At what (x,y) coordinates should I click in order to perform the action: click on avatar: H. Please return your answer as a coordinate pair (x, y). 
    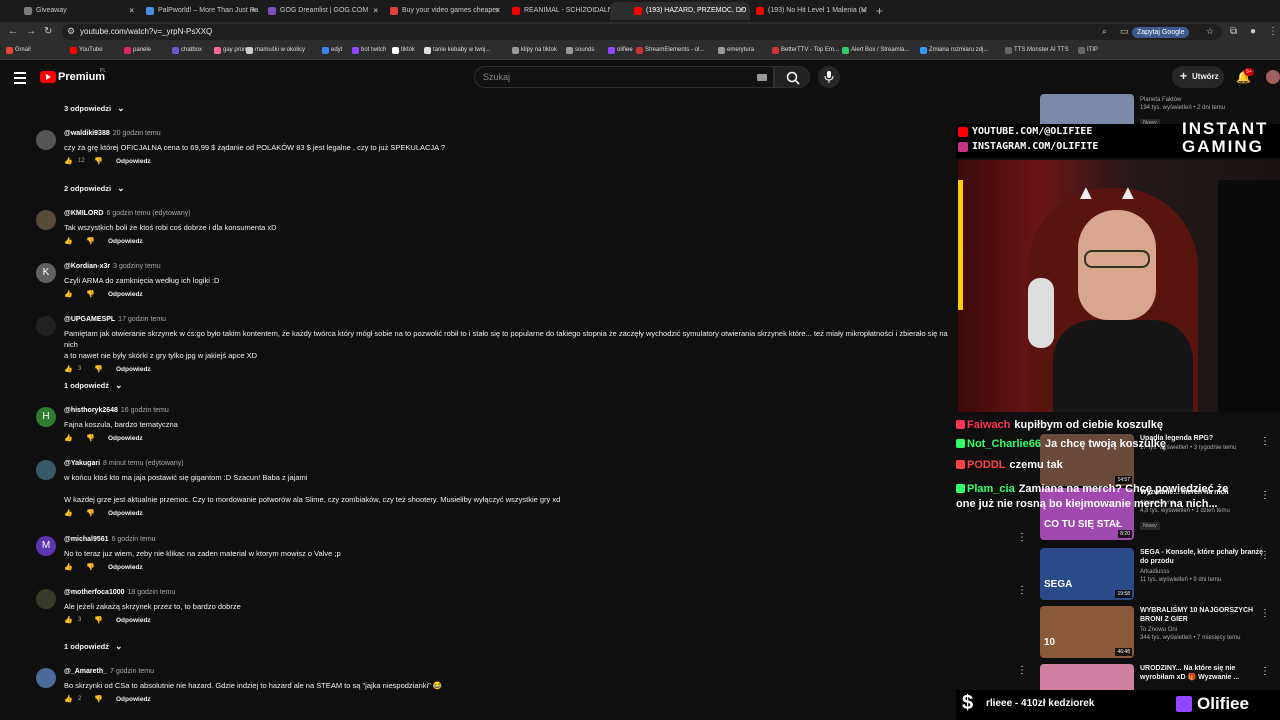
    Looking at the image, I should click on (46, 417).